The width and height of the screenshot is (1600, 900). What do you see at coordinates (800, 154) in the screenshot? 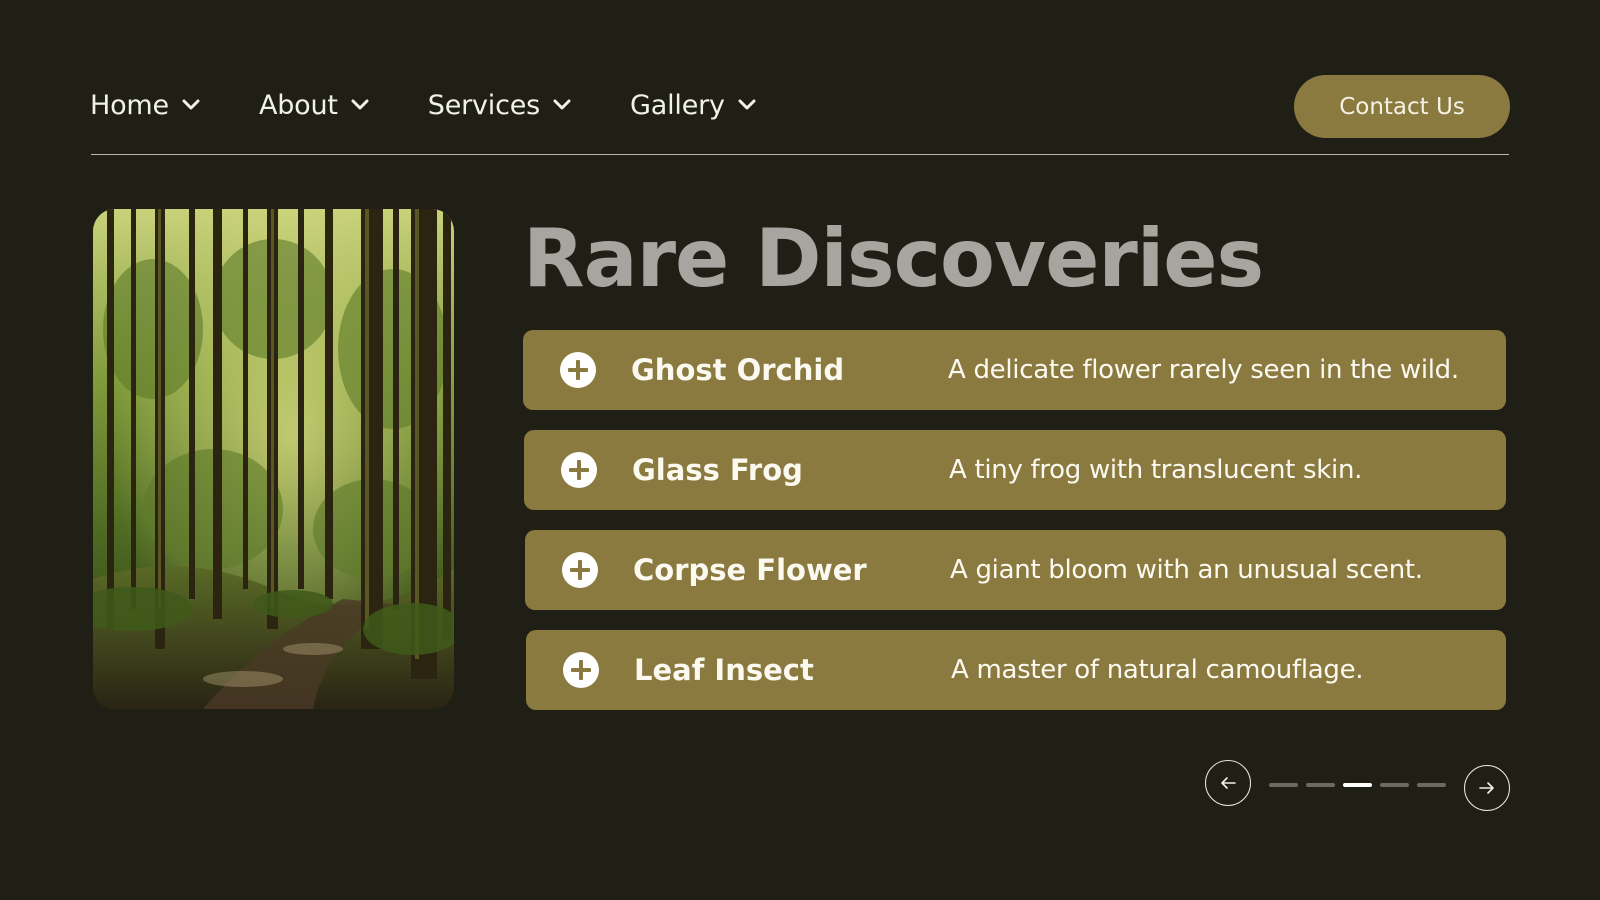
I see `nav-divider` at bounding box center [800, 154].